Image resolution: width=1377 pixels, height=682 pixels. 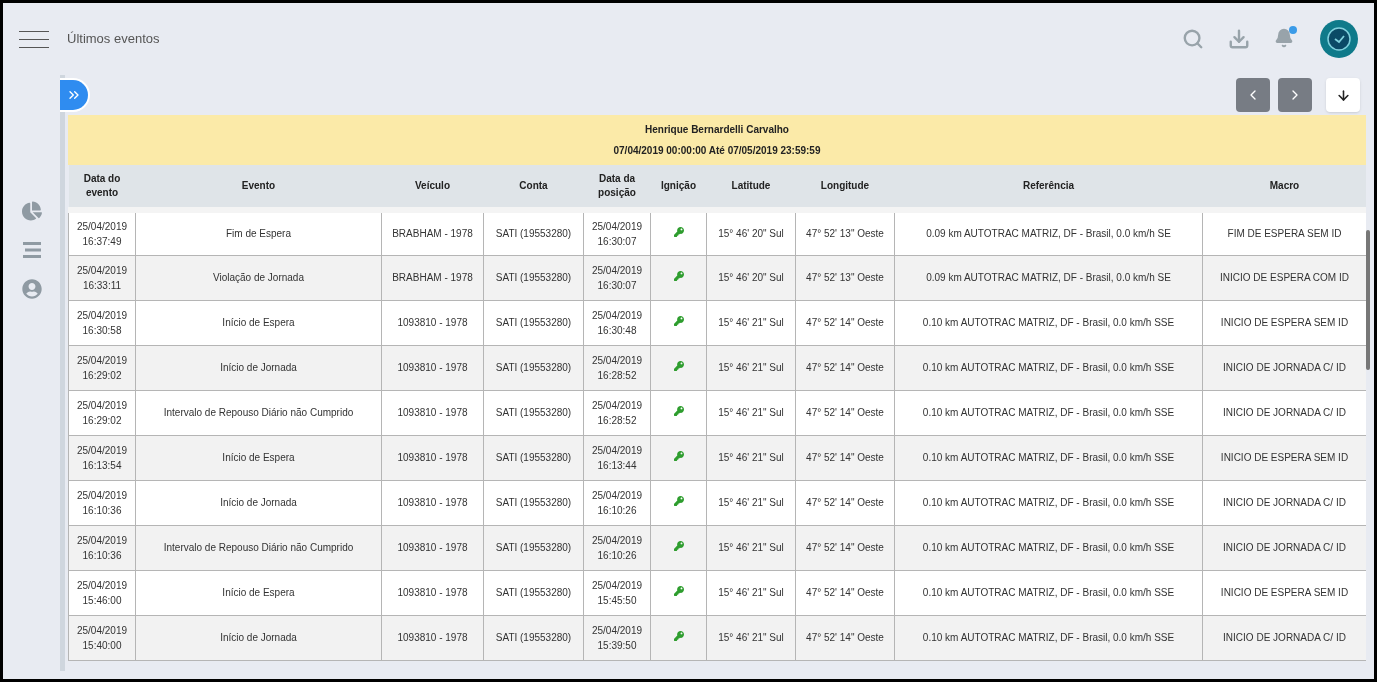 What do you see at coordinates (845, 187) in the screenshot?
I see `column-header: Longitude` at bounding box center [845, 187].